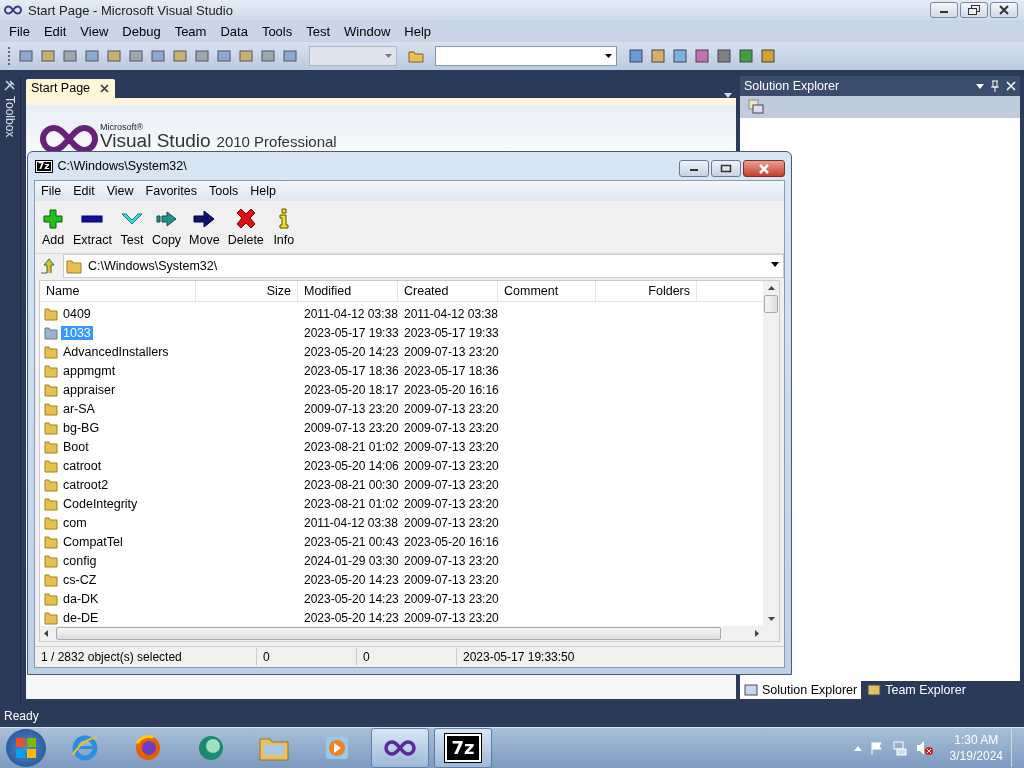 The image size is (1024, 768). I want to click on file-name: ar-SA, so click(79, 408).